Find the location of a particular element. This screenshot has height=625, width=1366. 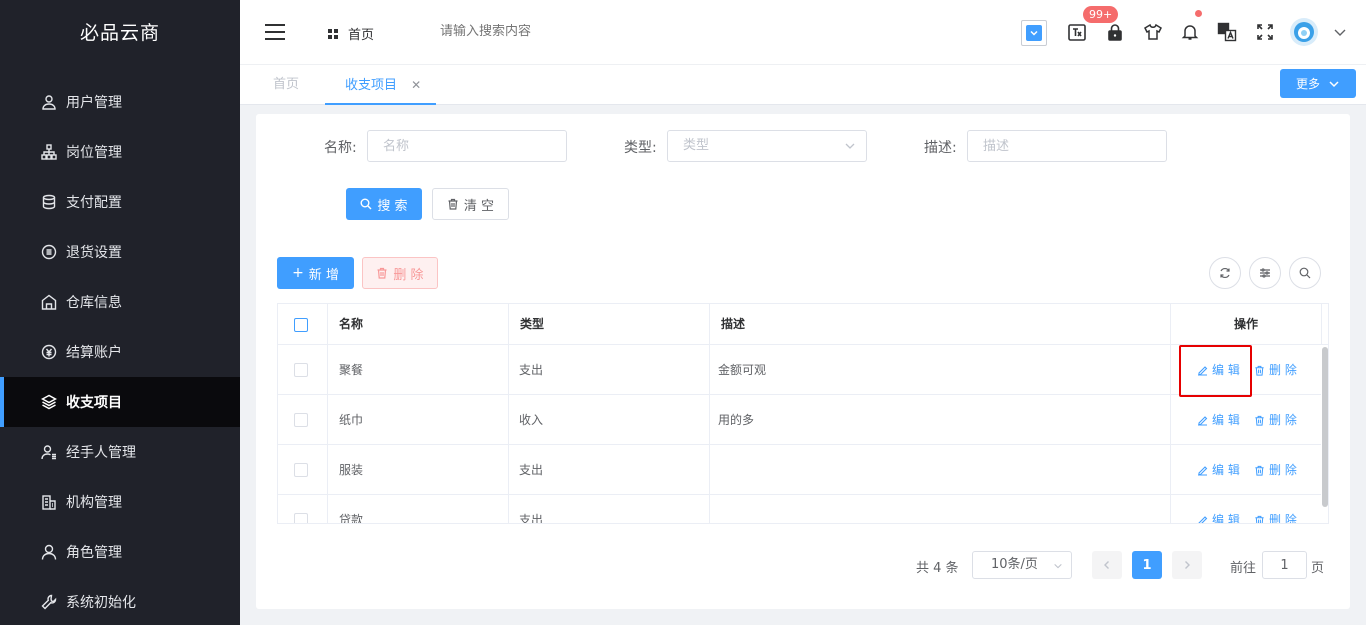

column-header-type: 类型 is located at coordinates (609, 324).